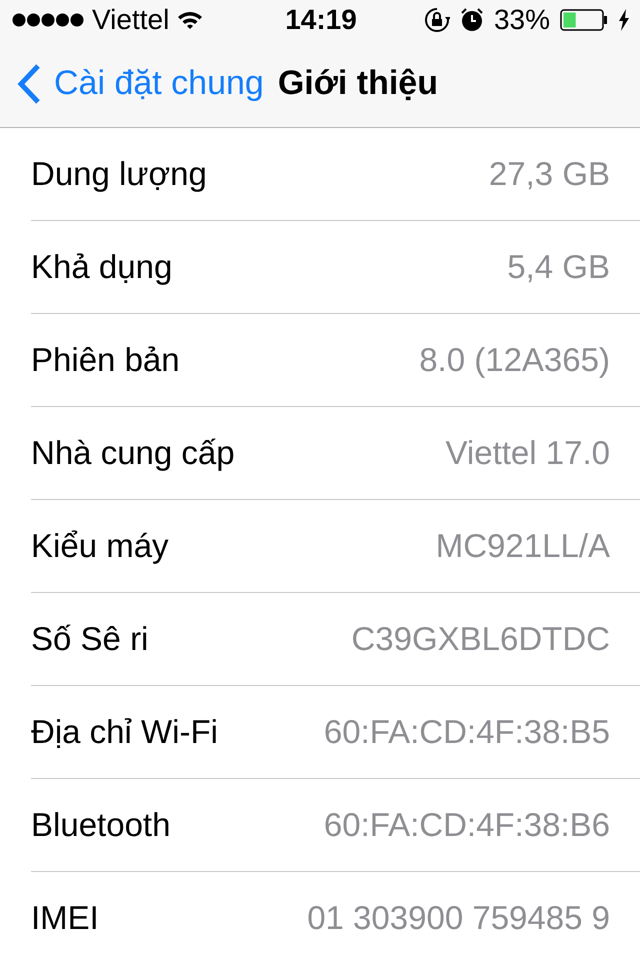 The image size is (640, 960). Describe the element at coordinates (89, 639) in the screenshot. I see `row-label: Số Sê ri` at that location.